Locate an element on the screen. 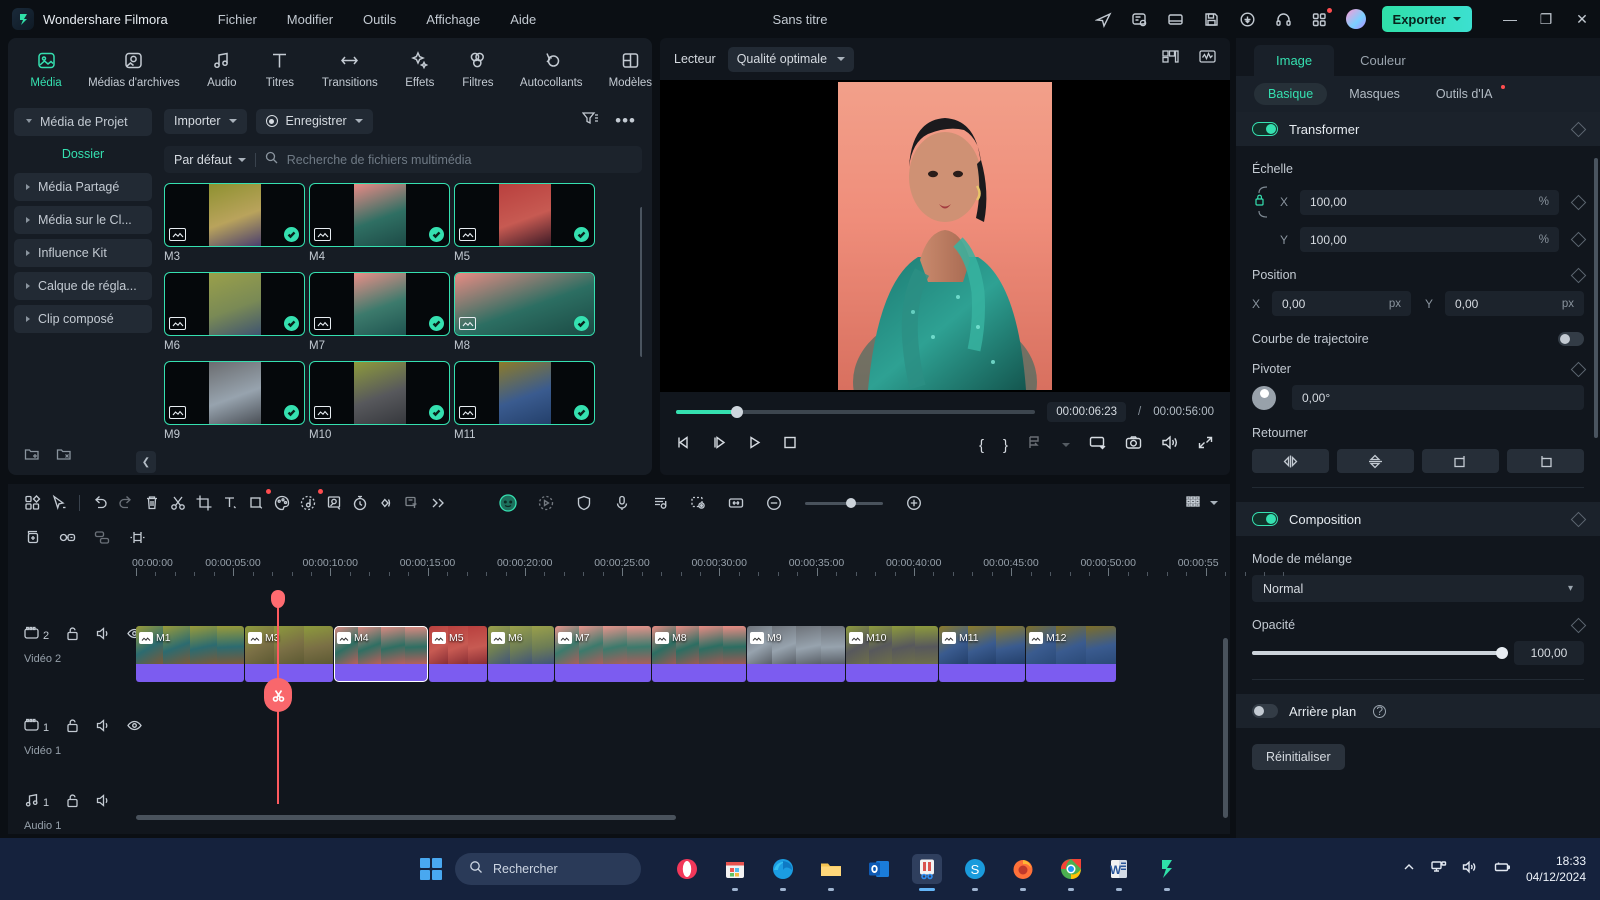  transform-toggle is located at coordinates (1265, 129).